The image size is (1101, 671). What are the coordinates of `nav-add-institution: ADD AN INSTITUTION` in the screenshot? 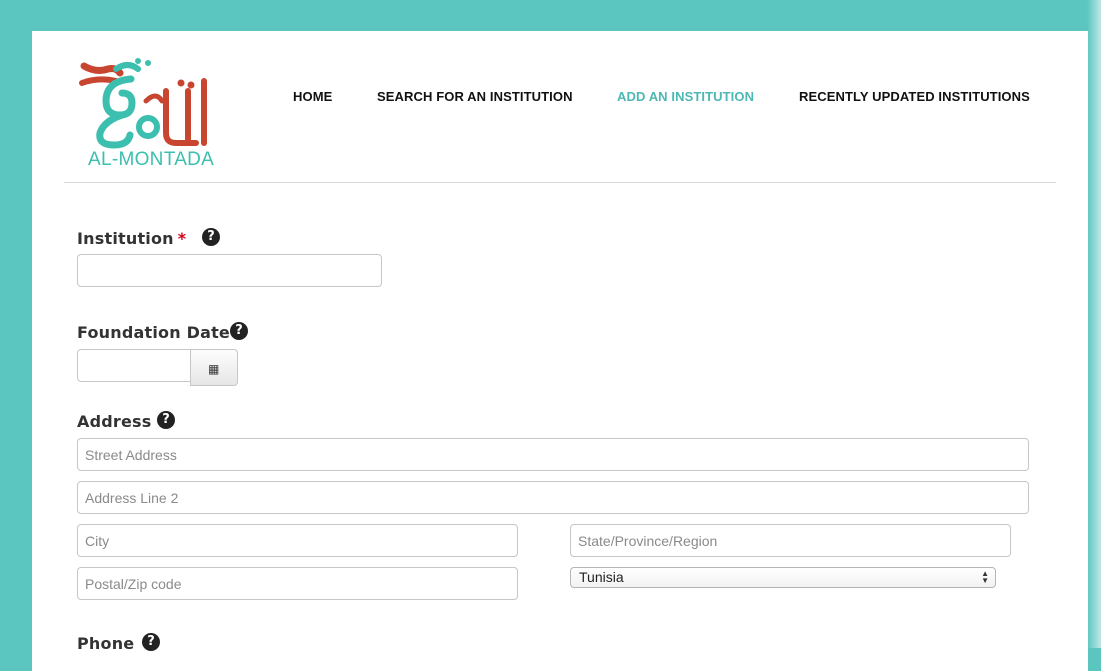 It's located at (685, 96).